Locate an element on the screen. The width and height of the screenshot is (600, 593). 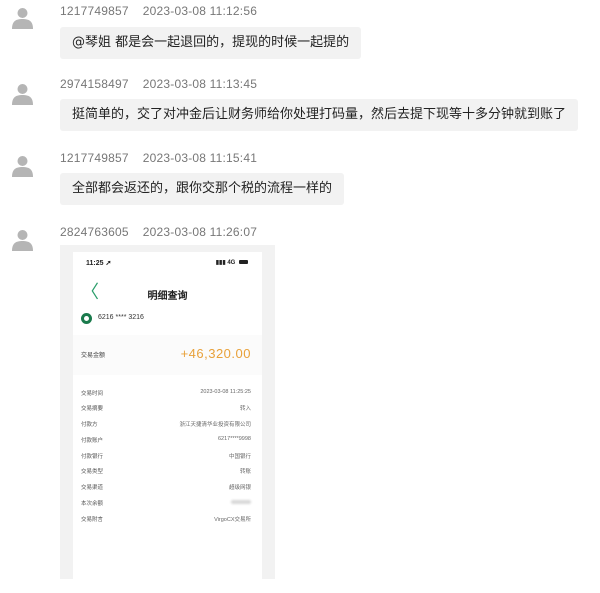
timestamp: 2023-03-08 11:13:45 is located at coordinates (200, 84).